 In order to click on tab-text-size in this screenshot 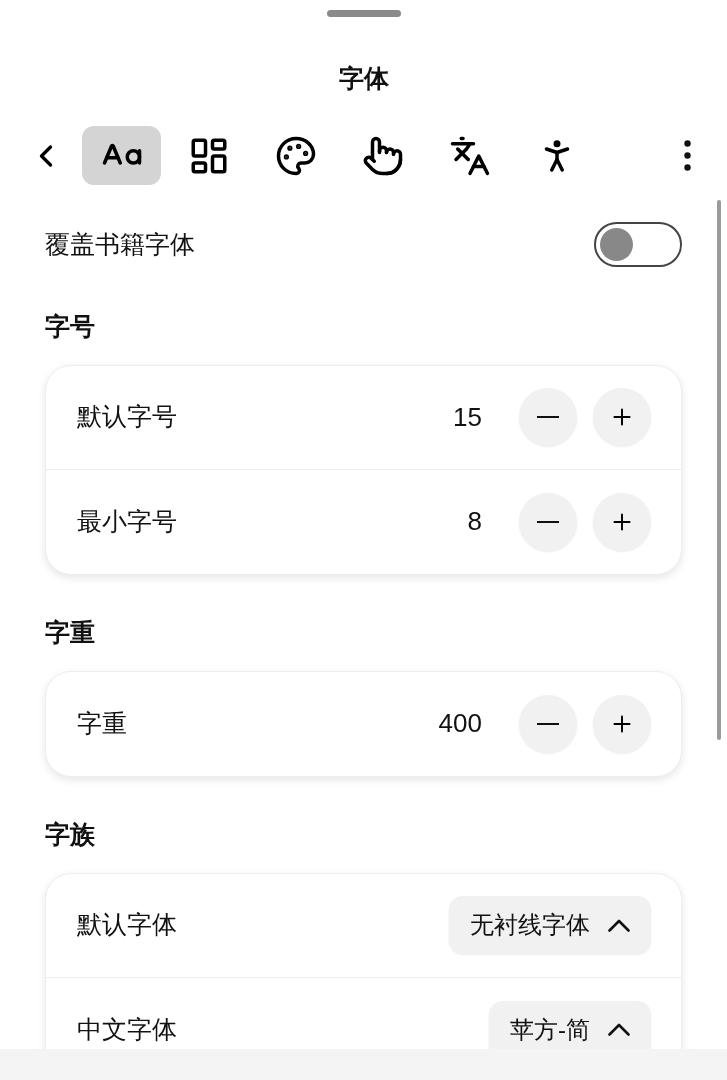, I will do `click(121, 155)`.